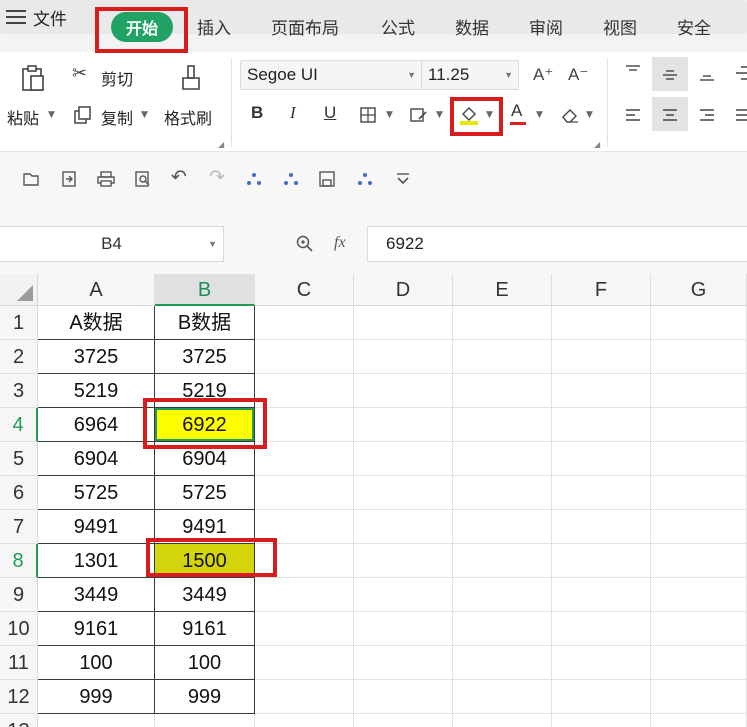 The width and height of the screenshot is (747, 727). What do you see at coordinates (403, 561) in the screenshot?
I see `cell-d8` at bounding box center [403, 561].